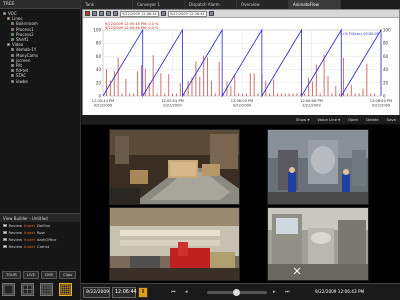  What do you see at coordinates (96, 292) in the screenshot?
I see `date-display: 9/22/2009` at bounding box center [96, 292].